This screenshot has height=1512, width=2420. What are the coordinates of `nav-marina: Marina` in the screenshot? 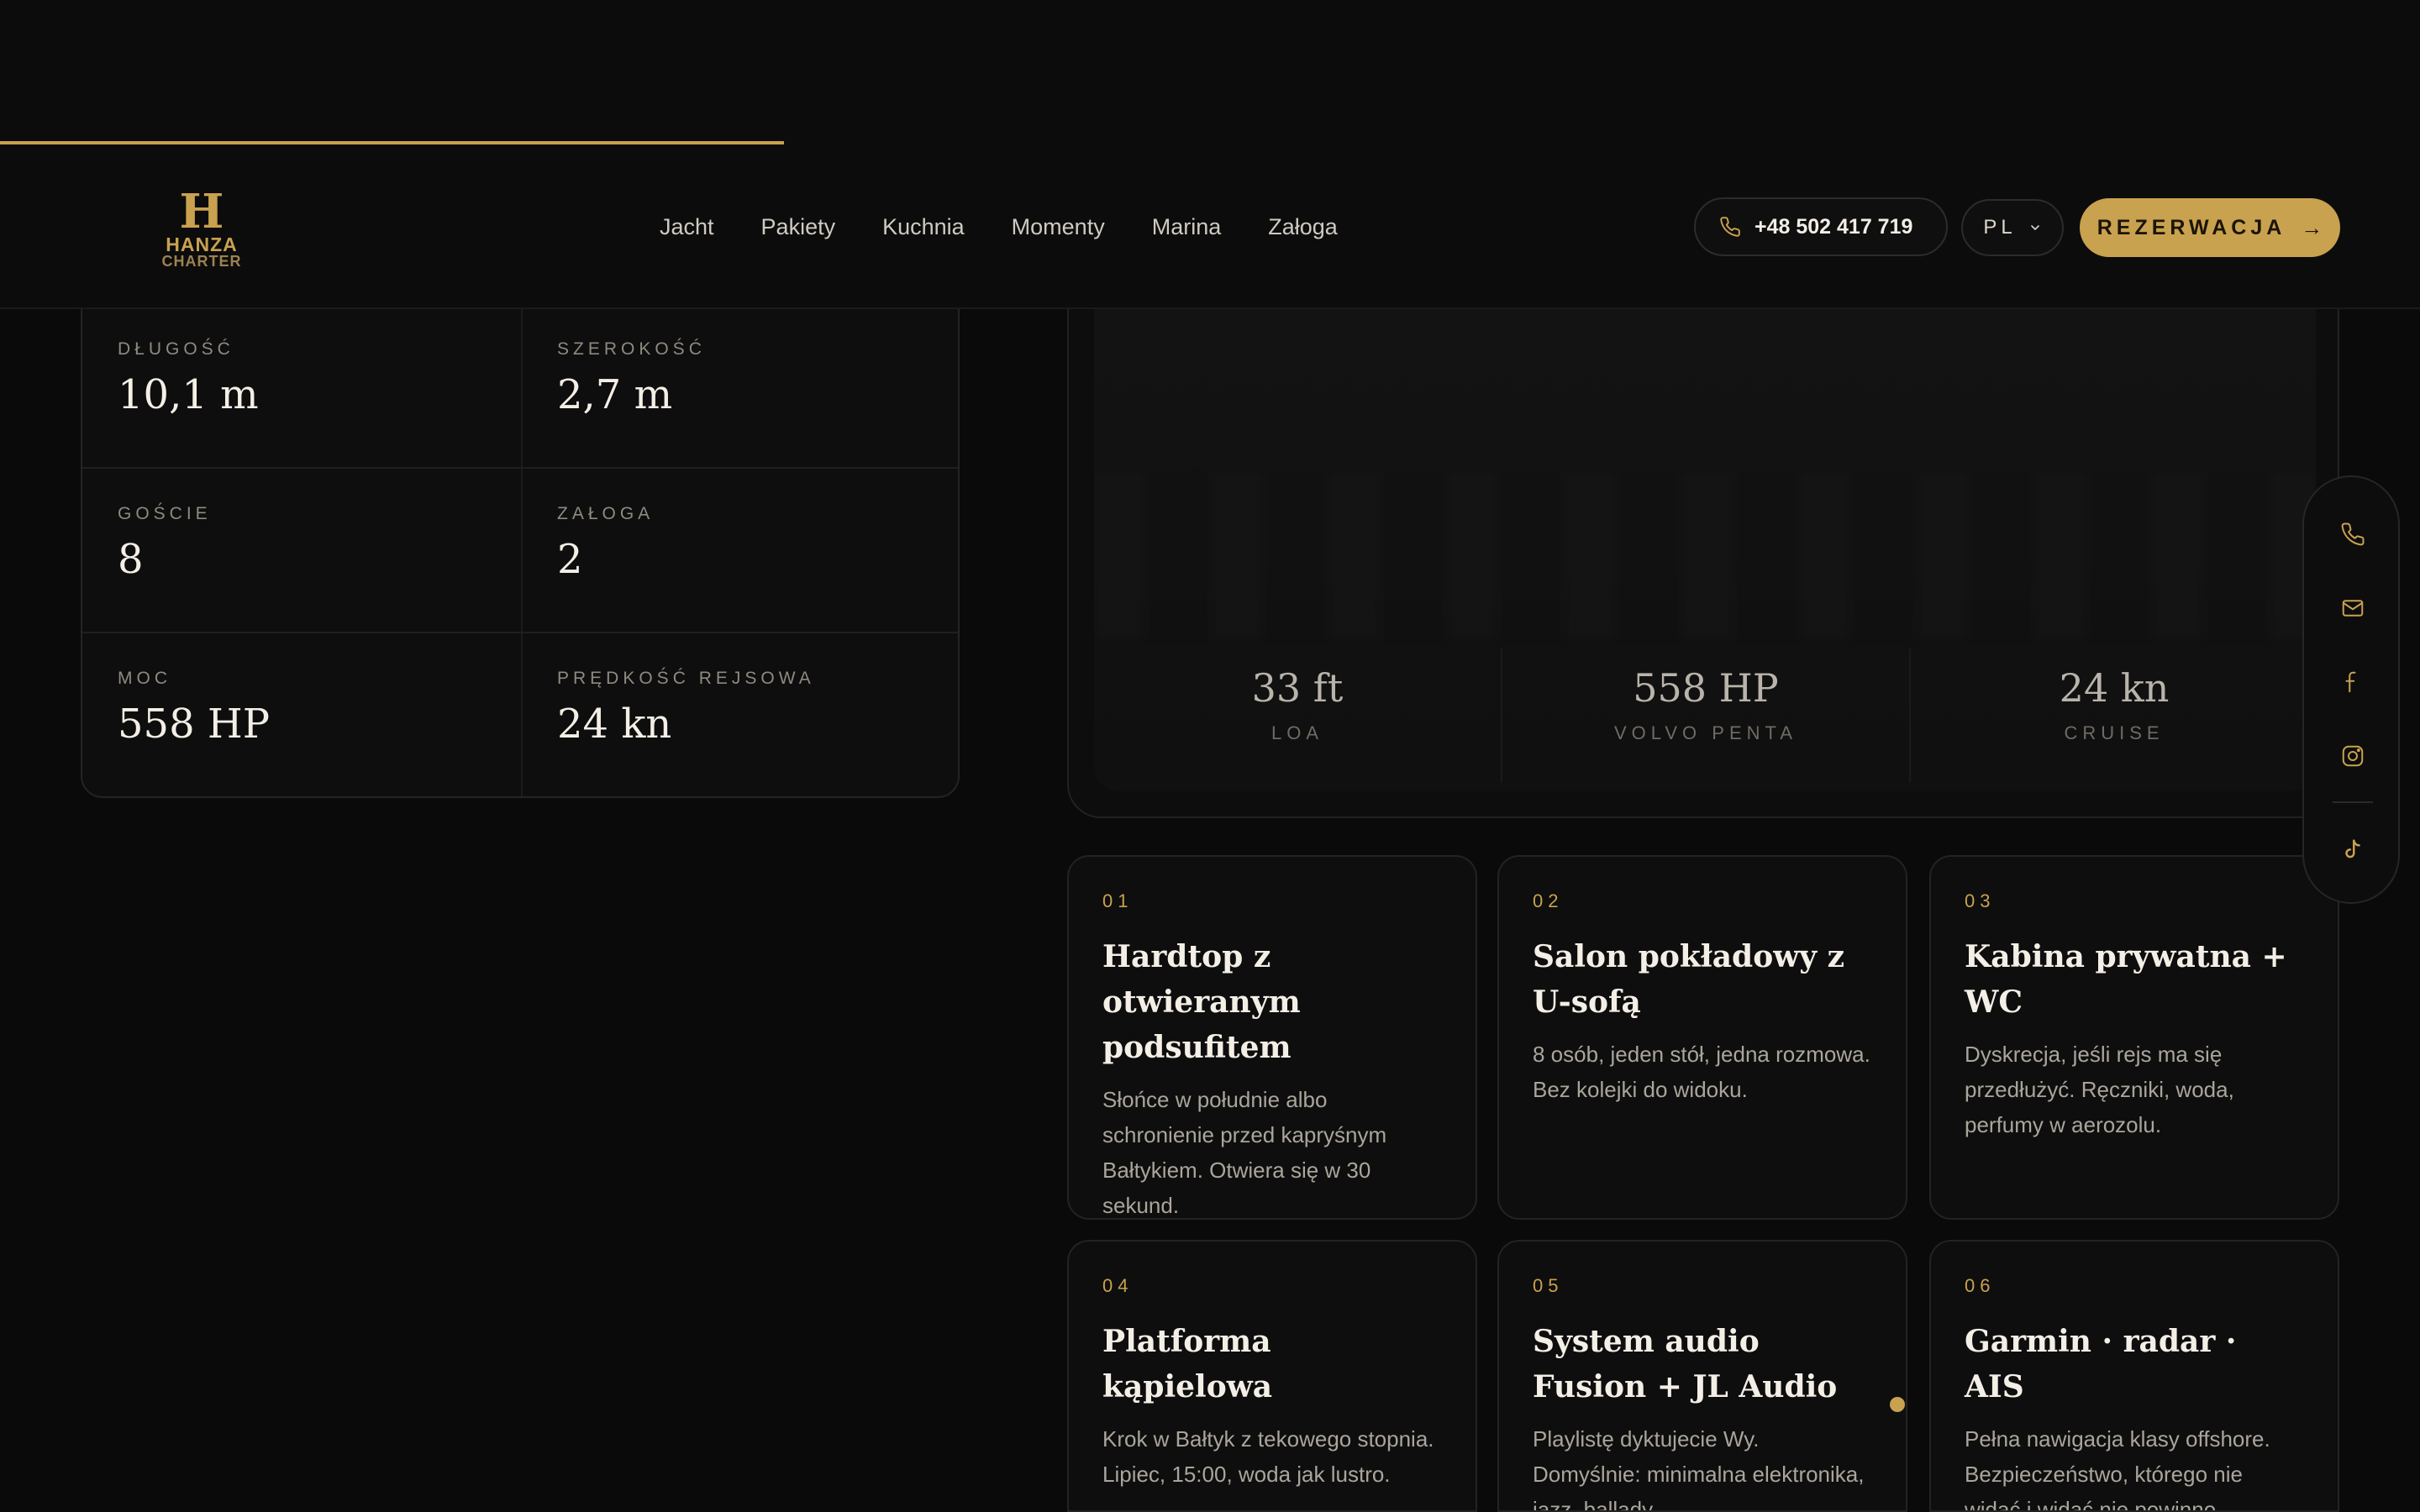 It's located at (1187, 227).